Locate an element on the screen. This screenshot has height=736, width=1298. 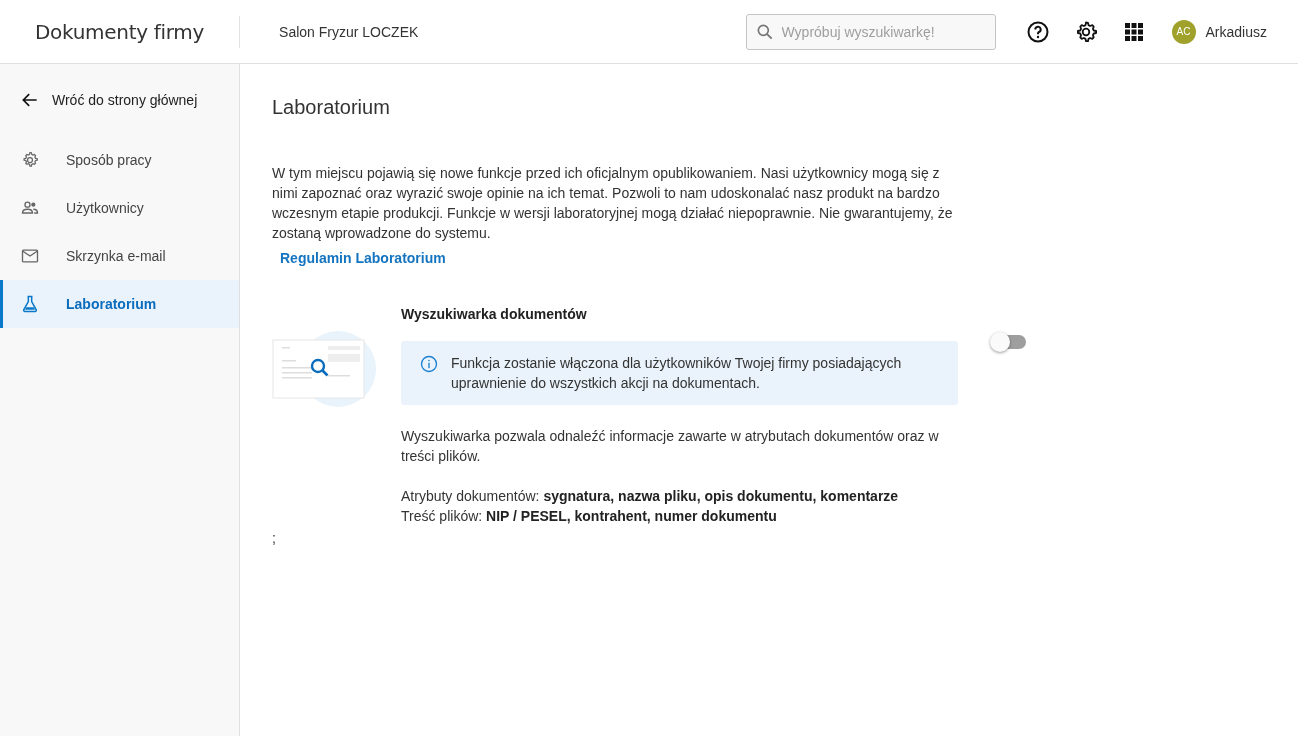
back-link: Wróć do strony głównej is located at coordinates (119, 100).